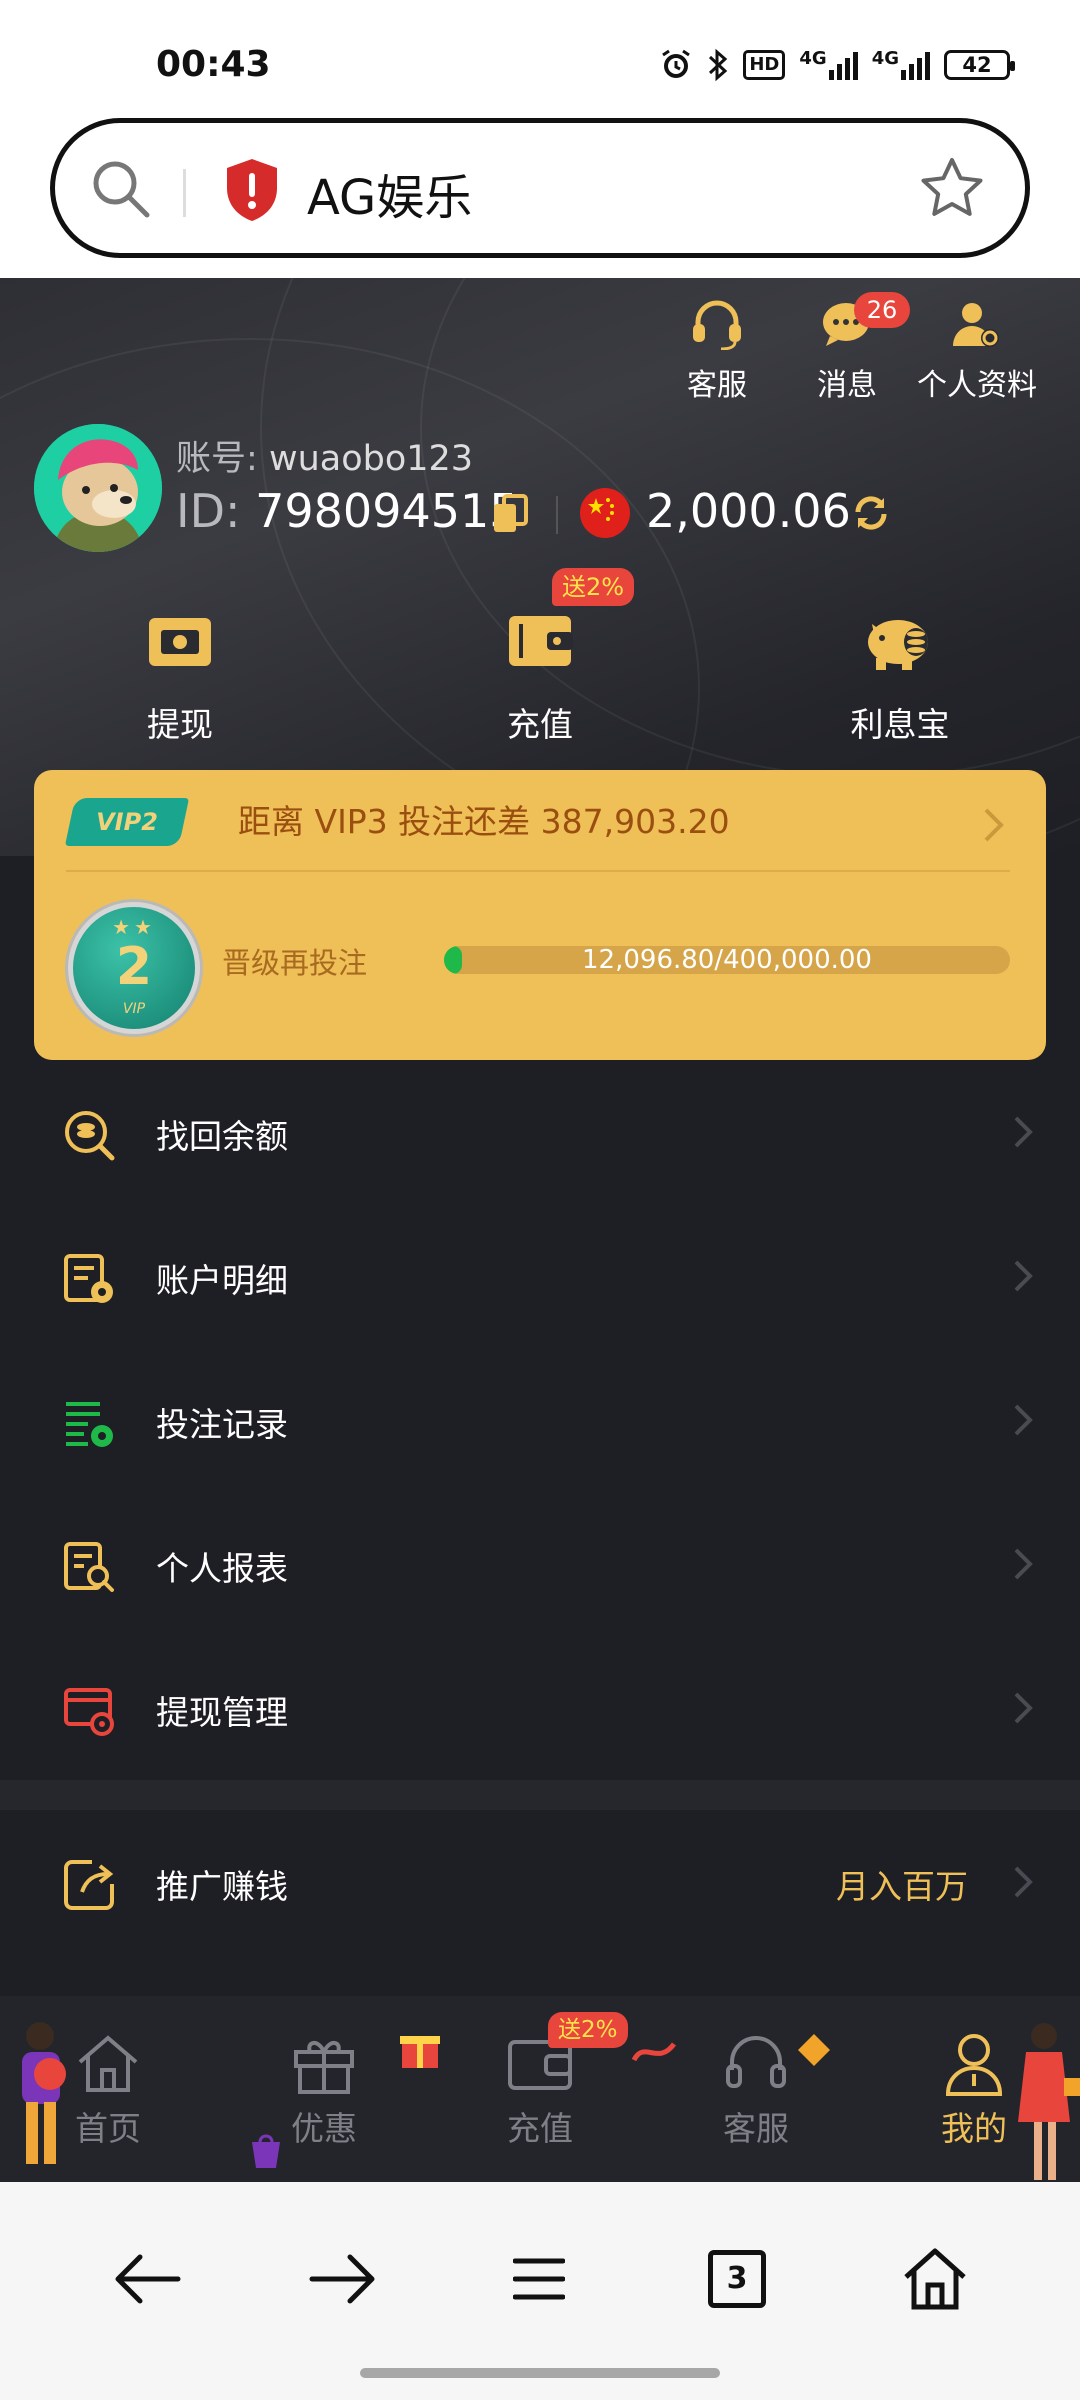 This screenshot has height=2400, width=1080. I want to click on withdraw-manage-icon, so click(89, 1712).